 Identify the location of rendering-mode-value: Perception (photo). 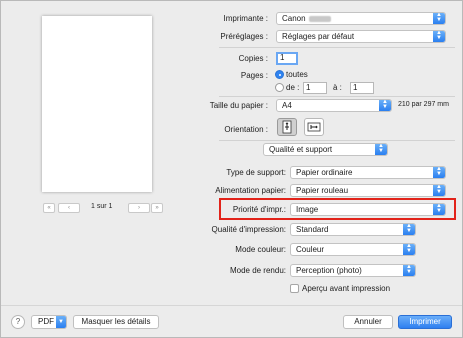
(329, 270).